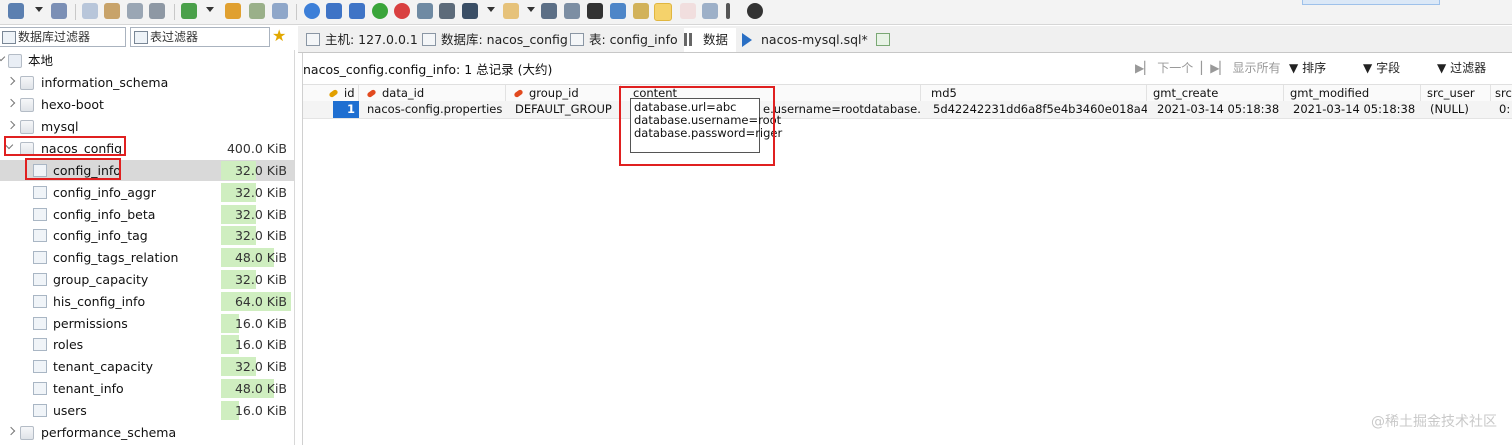 This screenshot has height=445, width=1512. I want to click on tab-table: 表: config_info, so click(624, 40).